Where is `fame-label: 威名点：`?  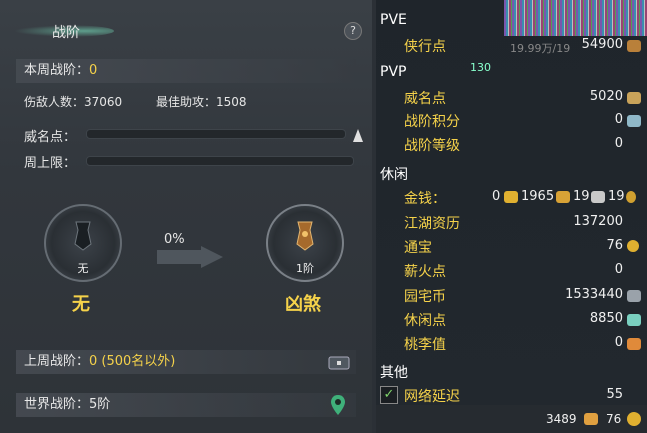 fame-label: 威名点： is located at coordinates (50, 137).